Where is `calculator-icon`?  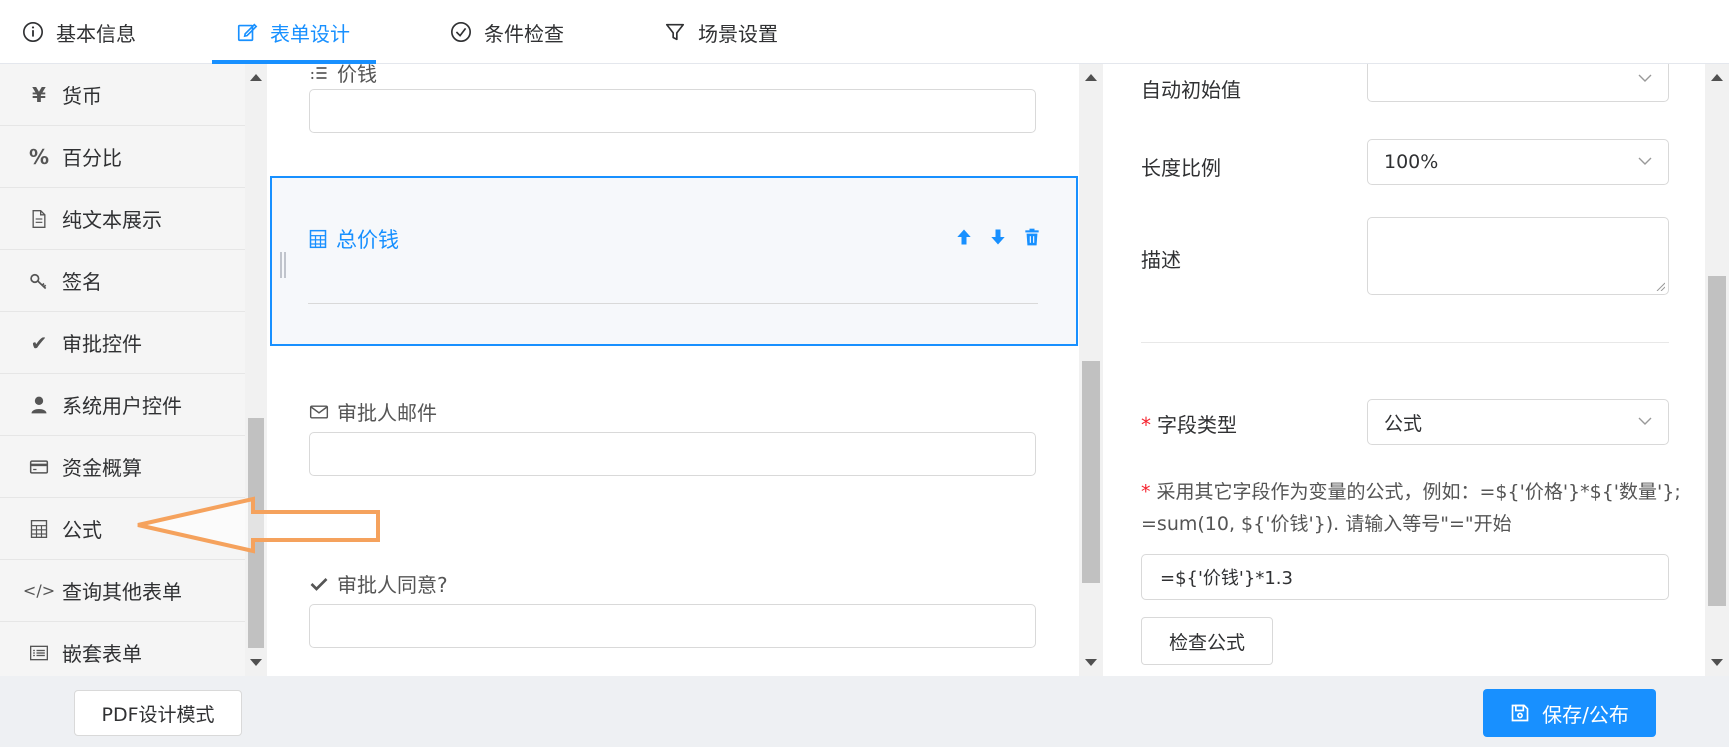 calculator-icon is located at coordinates (39, 529).